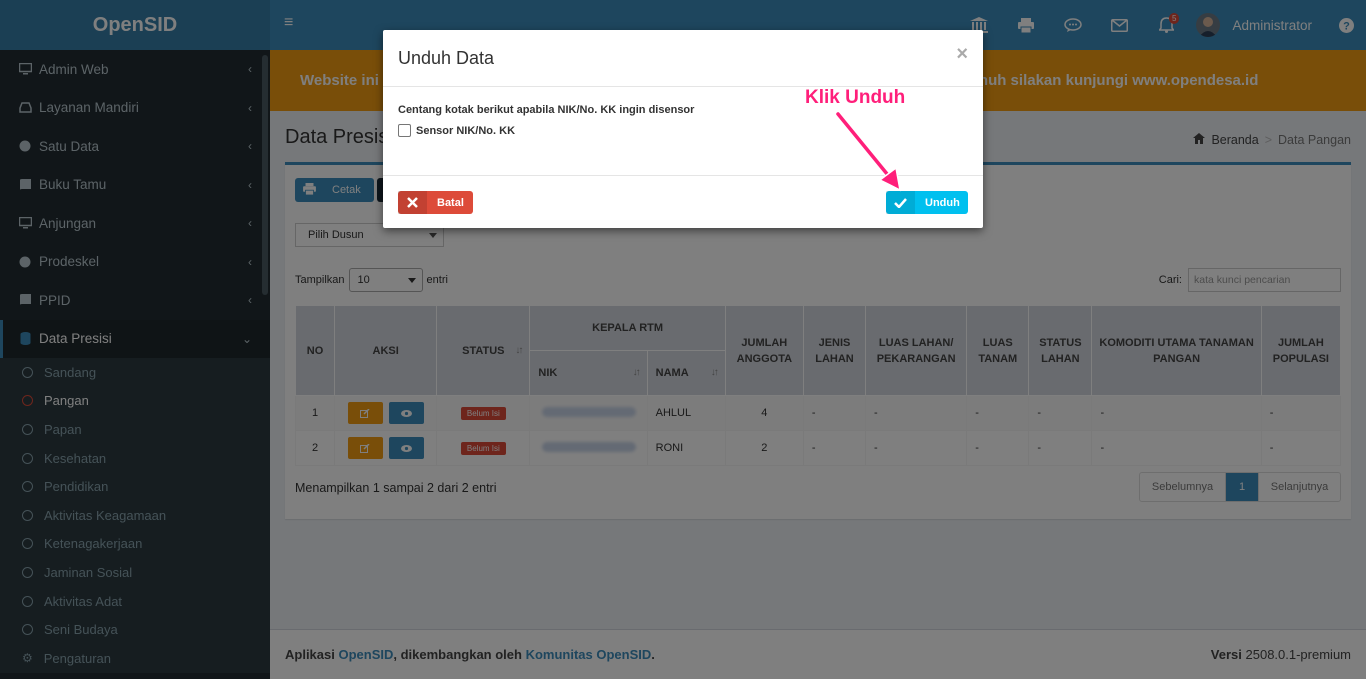 Image resolution: width=1366 pixels, height=679 pixels. What do you see at coordinates (868, 151) in the screenshot?
I see `annotation-arrow-icon` at bounding box center [868, 151].